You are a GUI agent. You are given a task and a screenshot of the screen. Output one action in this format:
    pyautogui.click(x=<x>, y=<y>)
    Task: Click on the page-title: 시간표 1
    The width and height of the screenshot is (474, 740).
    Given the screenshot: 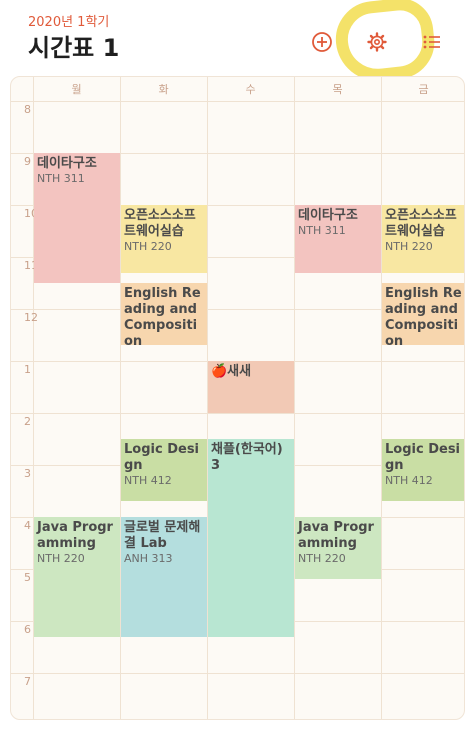 What is the action you would take?
    pyautogui.click(x=74, y=48)
    